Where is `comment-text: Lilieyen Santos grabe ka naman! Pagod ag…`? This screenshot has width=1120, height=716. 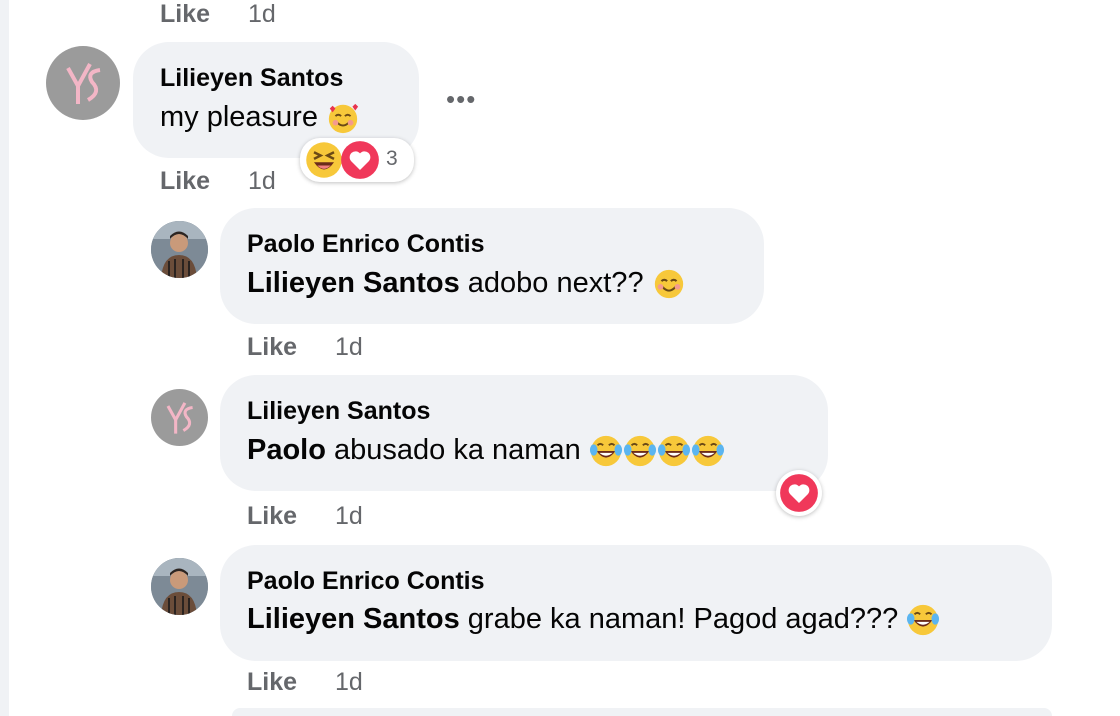
comment-text: Lilieyen Santos grabe ka naman! Pagod ag… is located at coordinates (593, 620).